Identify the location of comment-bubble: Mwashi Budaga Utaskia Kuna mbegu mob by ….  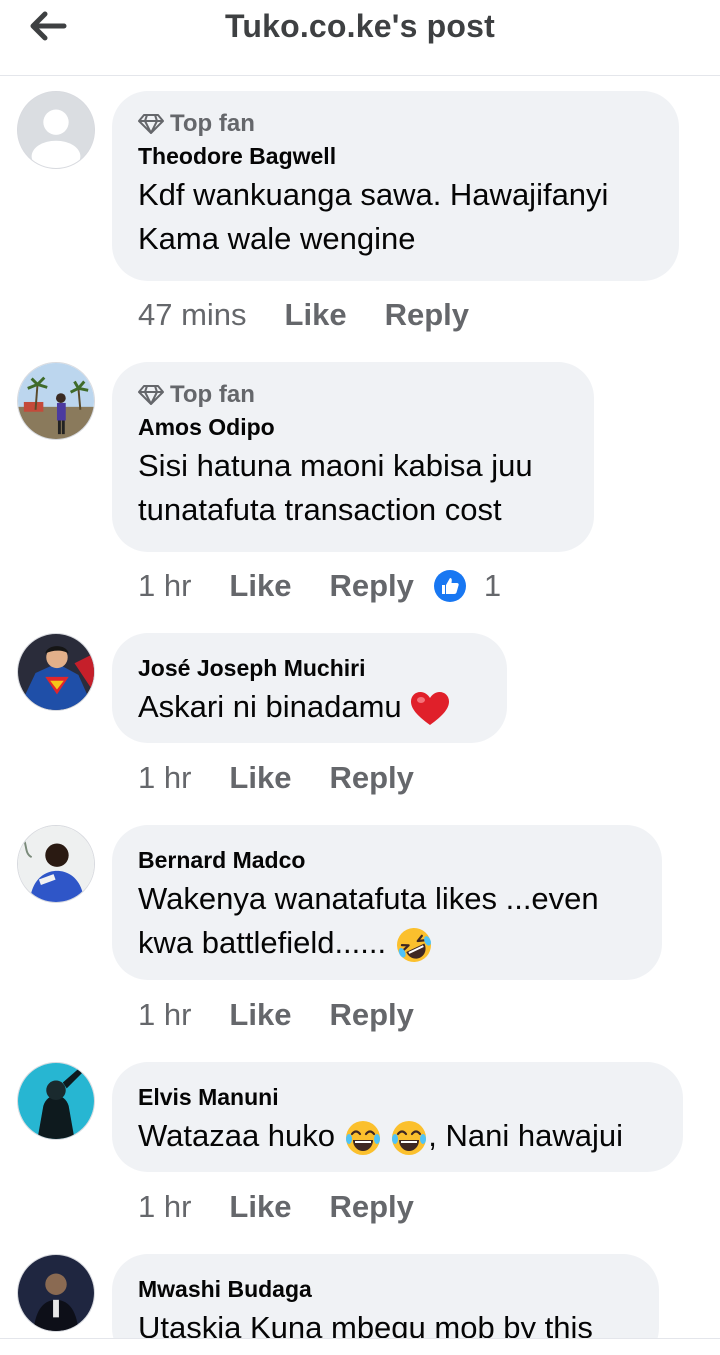
(385, 1296).